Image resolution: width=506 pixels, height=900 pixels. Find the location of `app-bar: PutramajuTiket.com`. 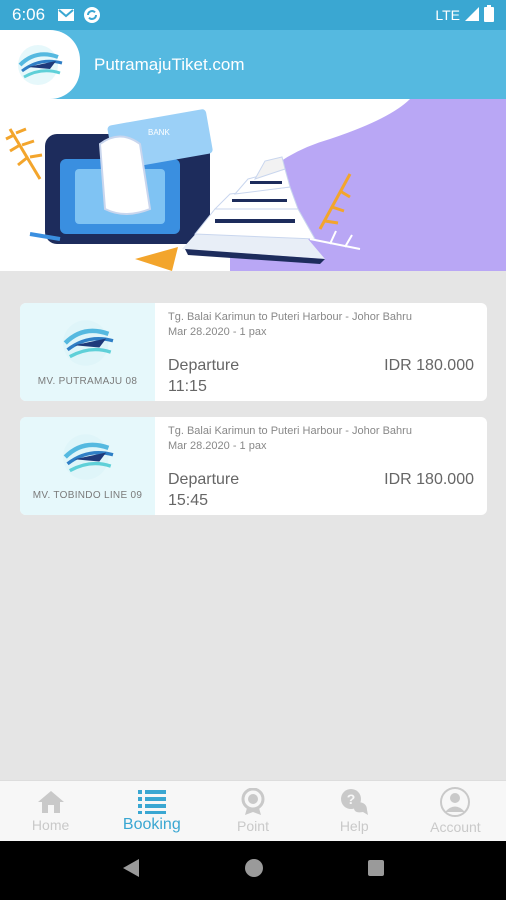

app-bar: PutramajuTiket.com is located at coordinates (253, 64).